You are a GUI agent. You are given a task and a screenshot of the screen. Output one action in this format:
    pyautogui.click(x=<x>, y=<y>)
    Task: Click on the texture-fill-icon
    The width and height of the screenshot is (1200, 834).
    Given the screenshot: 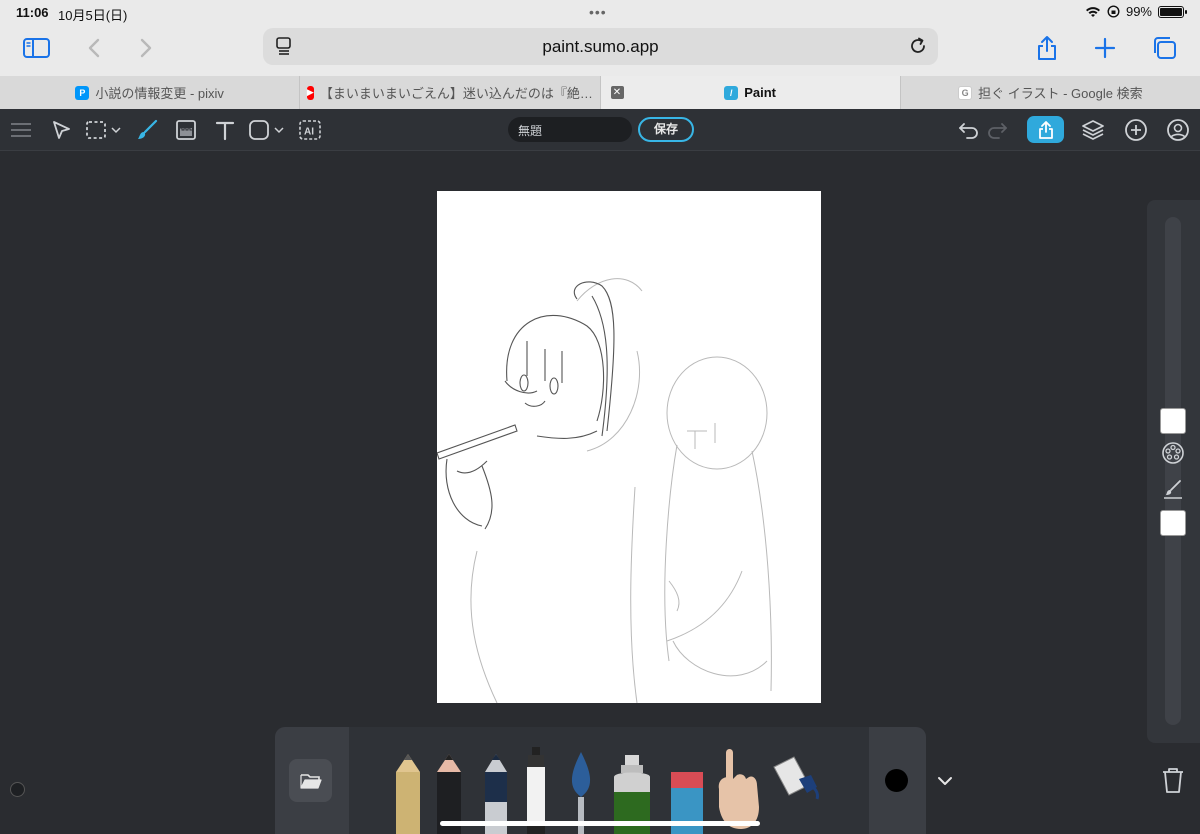 What is the action you would take?
    pyautogui.click(x=186, y=130)
    